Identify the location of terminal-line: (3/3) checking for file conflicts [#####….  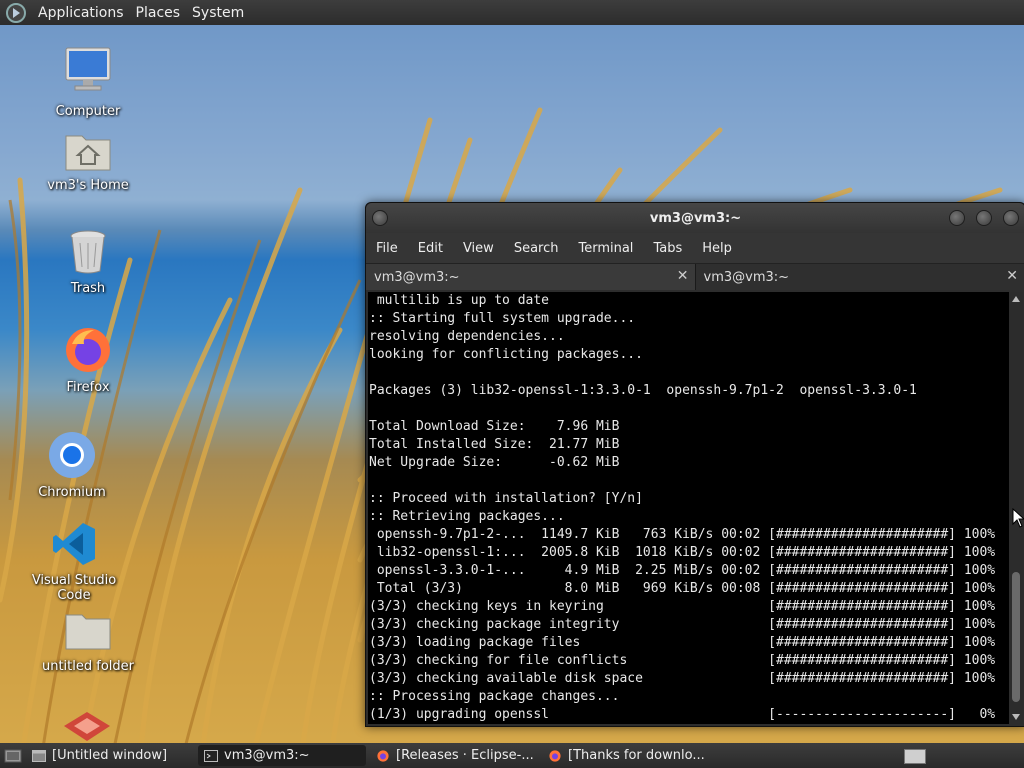
(682, 660).